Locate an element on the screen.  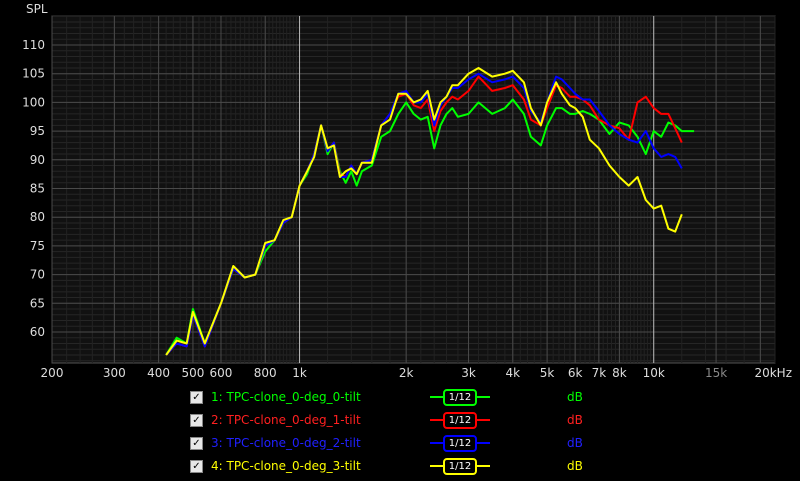
y-tick-label: 100 is located at coordinates (33, 102).